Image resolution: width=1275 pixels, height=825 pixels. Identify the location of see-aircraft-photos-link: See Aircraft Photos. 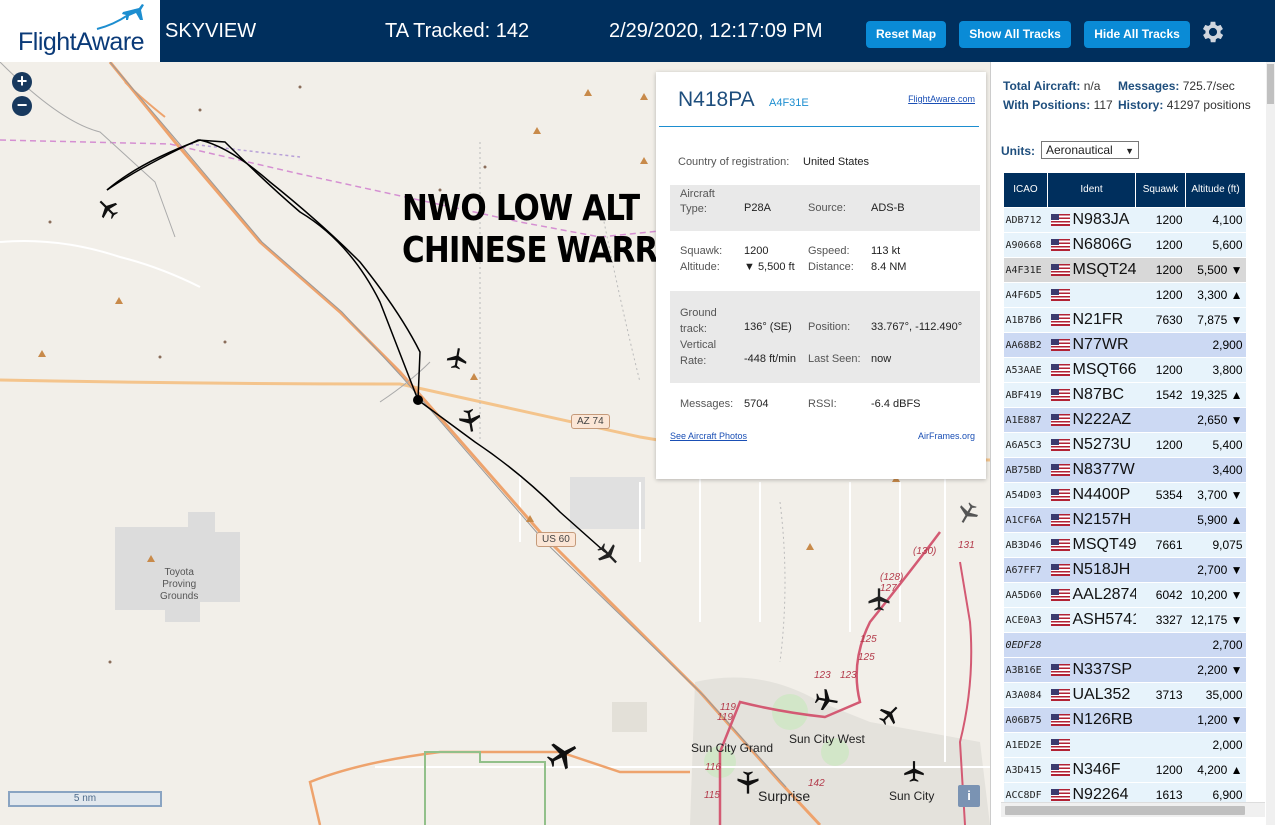
(708, 436).